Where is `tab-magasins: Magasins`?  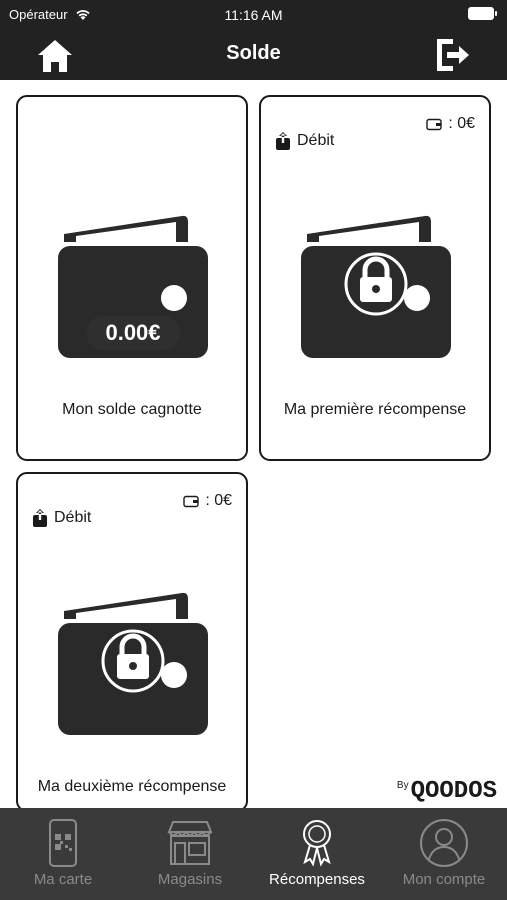 tab-magasins: Magasins is located at coordinates (190, 854).